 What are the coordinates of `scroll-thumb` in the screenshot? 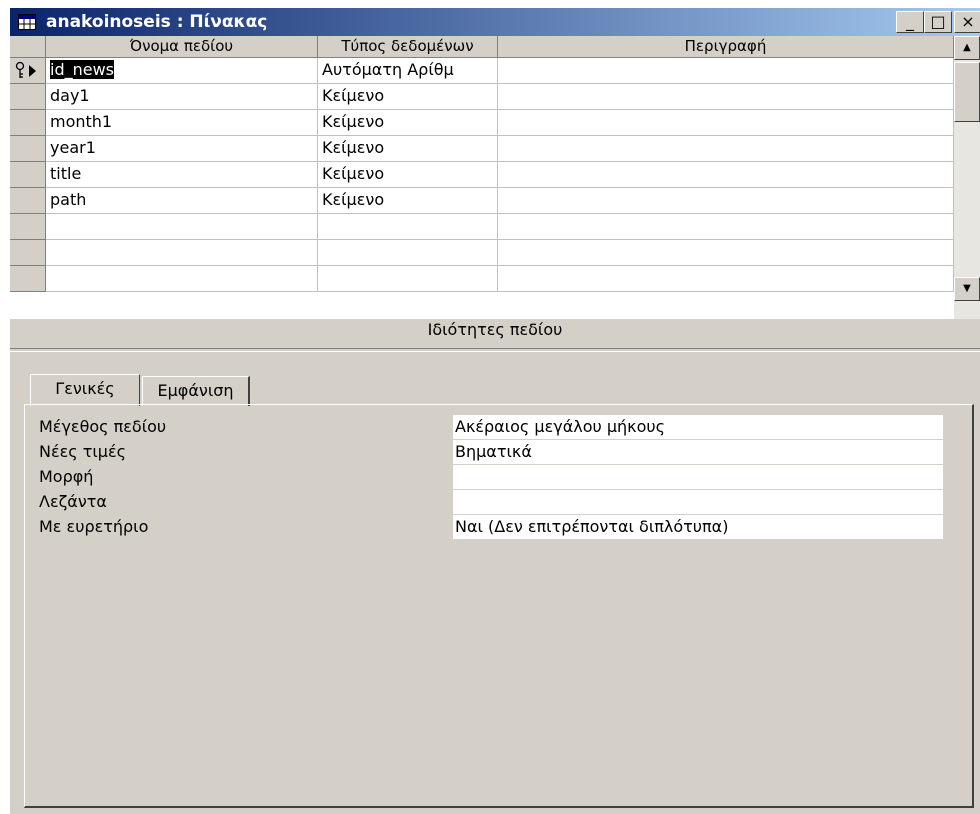 It's located at (967, 92).